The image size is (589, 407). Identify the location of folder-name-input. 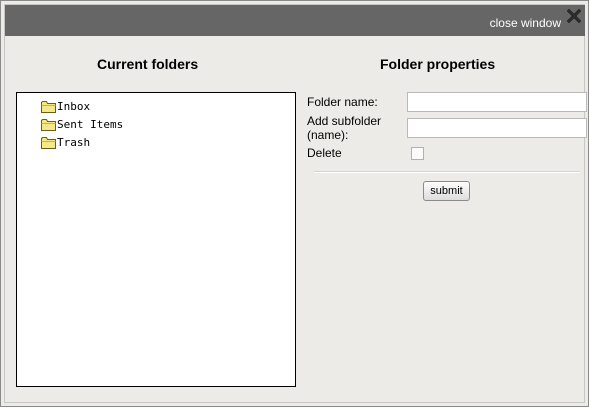
(497, 102).